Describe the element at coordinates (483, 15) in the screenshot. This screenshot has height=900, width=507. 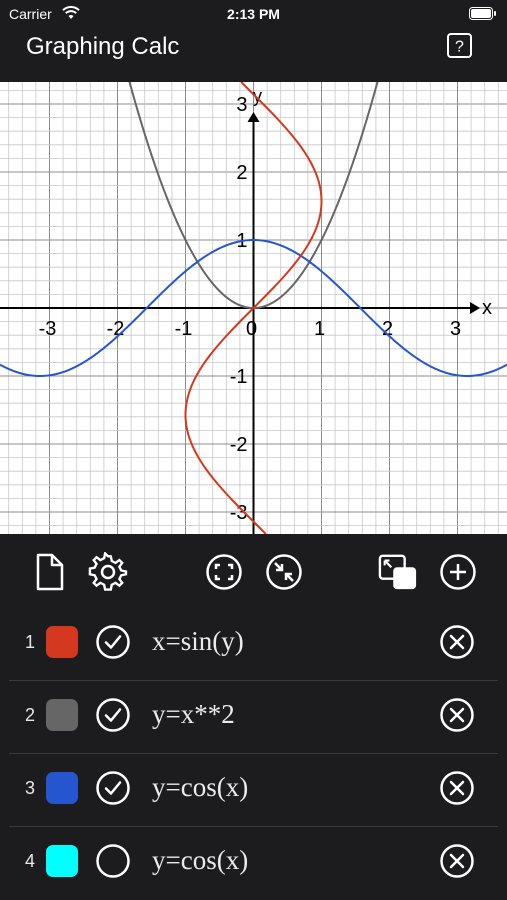
I see `battery-icon` at that location.